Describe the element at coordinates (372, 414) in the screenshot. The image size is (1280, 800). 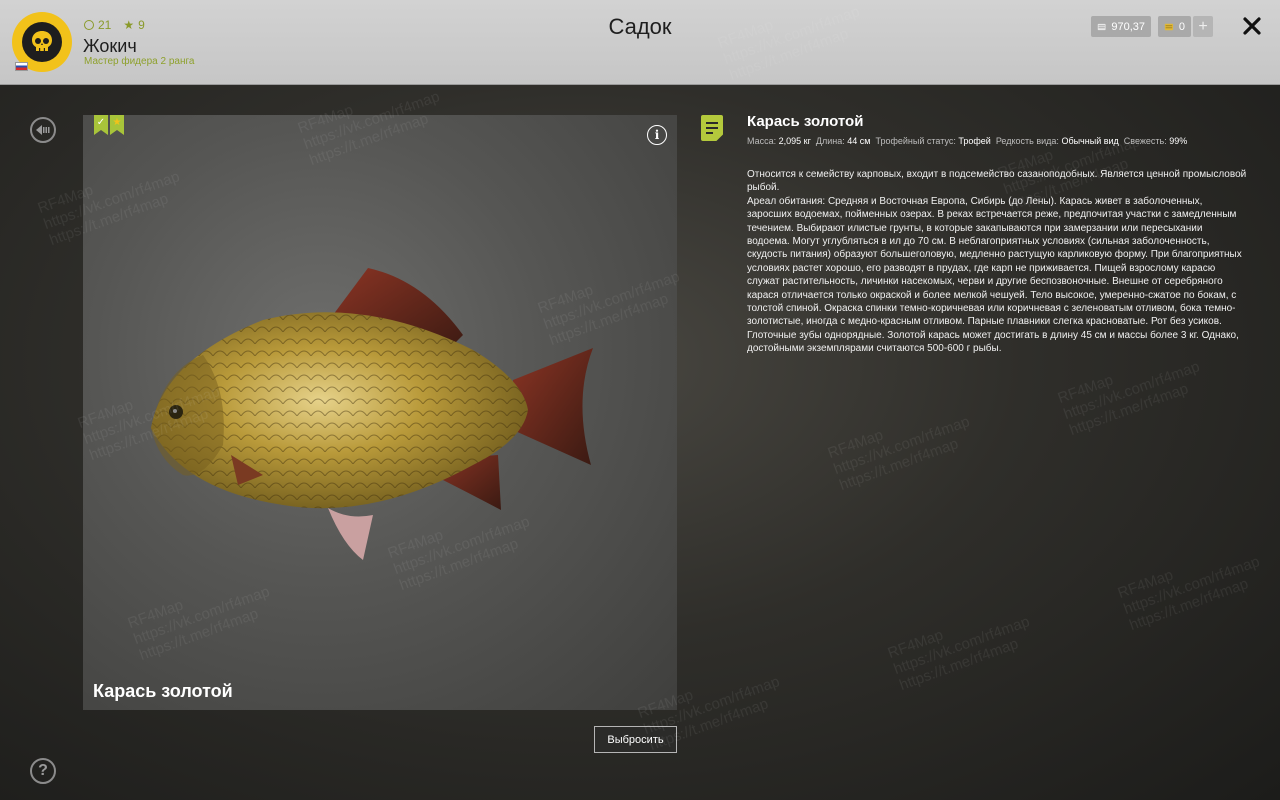
I see `fish-image` at that location.